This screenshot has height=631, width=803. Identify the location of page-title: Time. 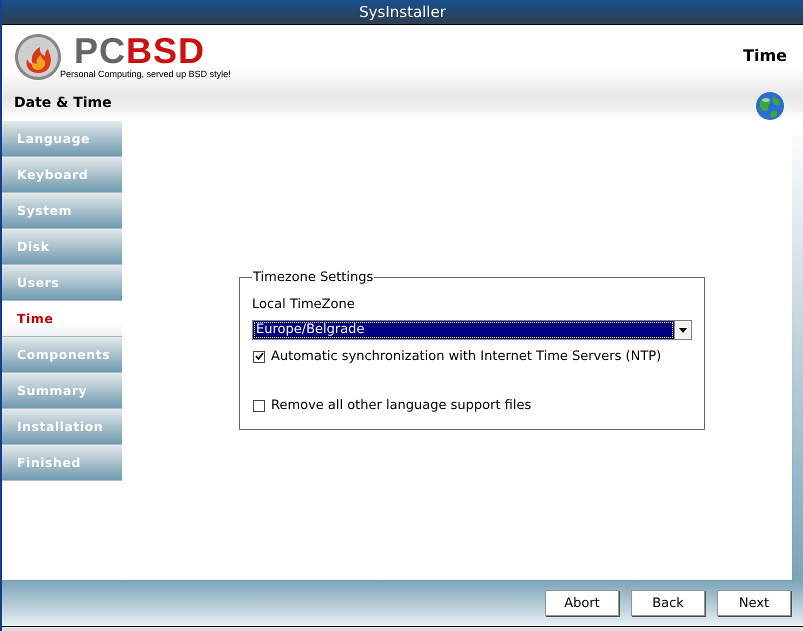
(765, 55).